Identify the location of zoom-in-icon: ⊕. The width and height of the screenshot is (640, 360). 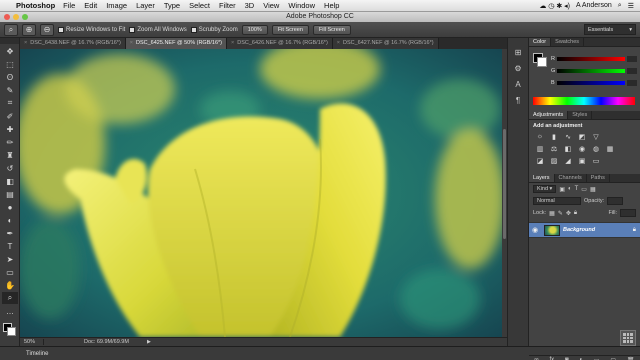
(29, 29).